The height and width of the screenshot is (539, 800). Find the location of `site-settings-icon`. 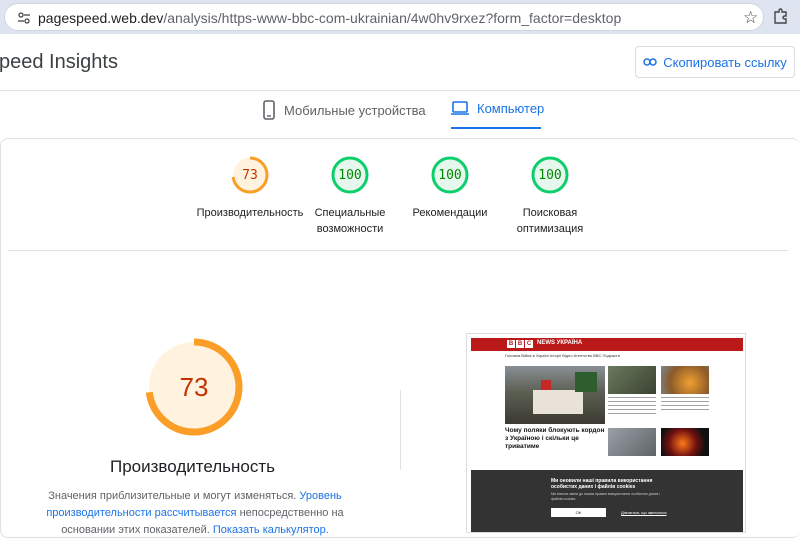

site-settings-icon is located at coordinates (24, 18).